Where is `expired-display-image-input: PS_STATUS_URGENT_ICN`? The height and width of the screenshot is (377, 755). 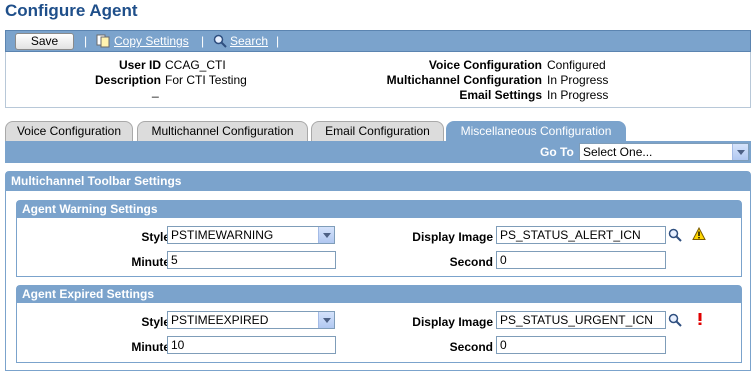
expired-display-image-input: PS_STATUS_URGENT_ICN is located at coordinates (581, 320).